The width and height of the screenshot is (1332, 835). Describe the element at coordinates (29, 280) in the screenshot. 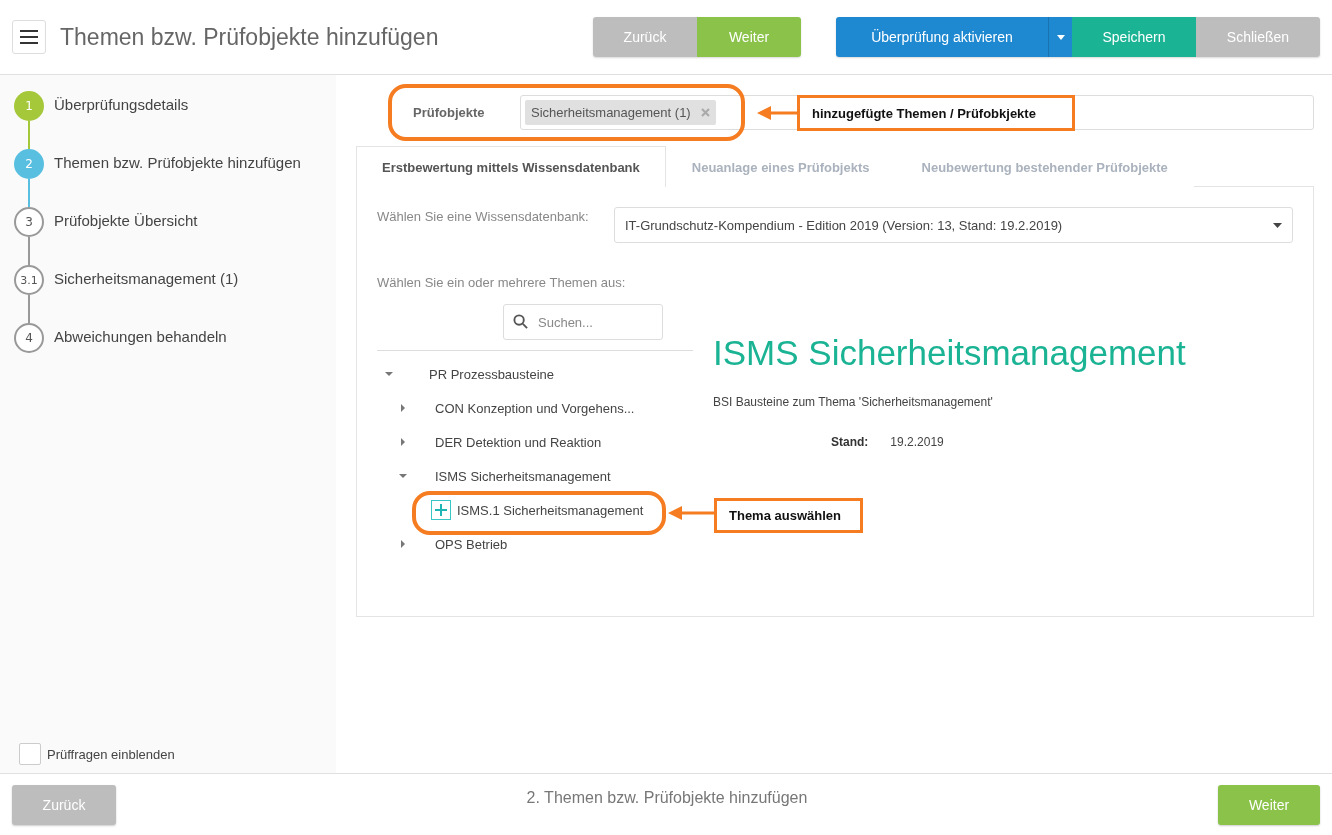

I see `step-number: 3.1` at that location.